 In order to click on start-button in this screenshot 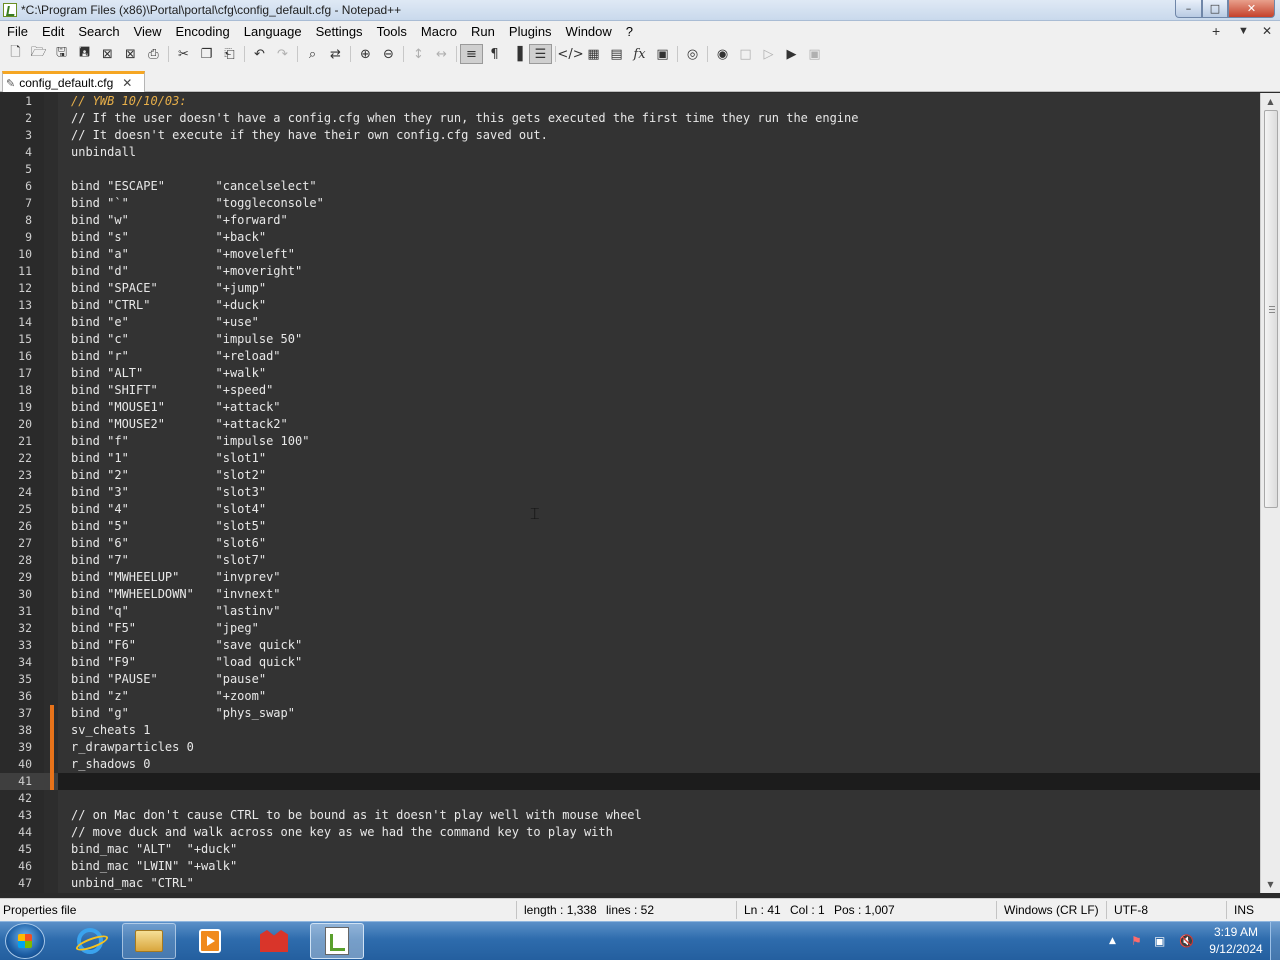, I will do `click(25, 941)`.